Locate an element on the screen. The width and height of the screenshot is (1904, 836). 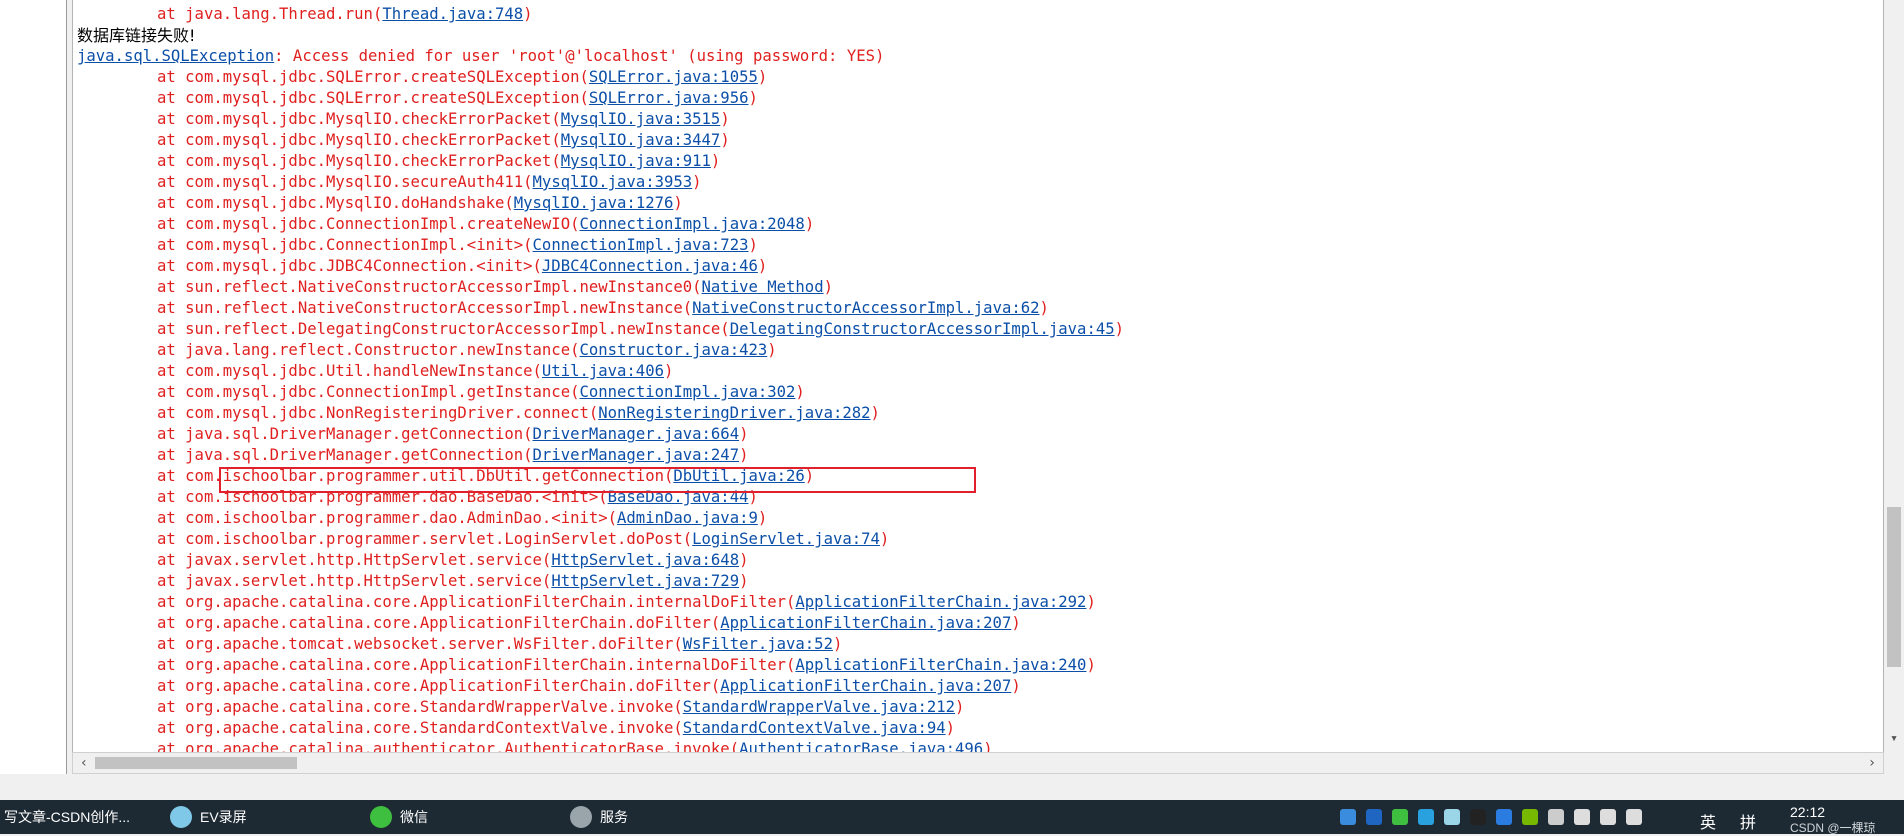
network-icon is located at coordinates (1608, 817).